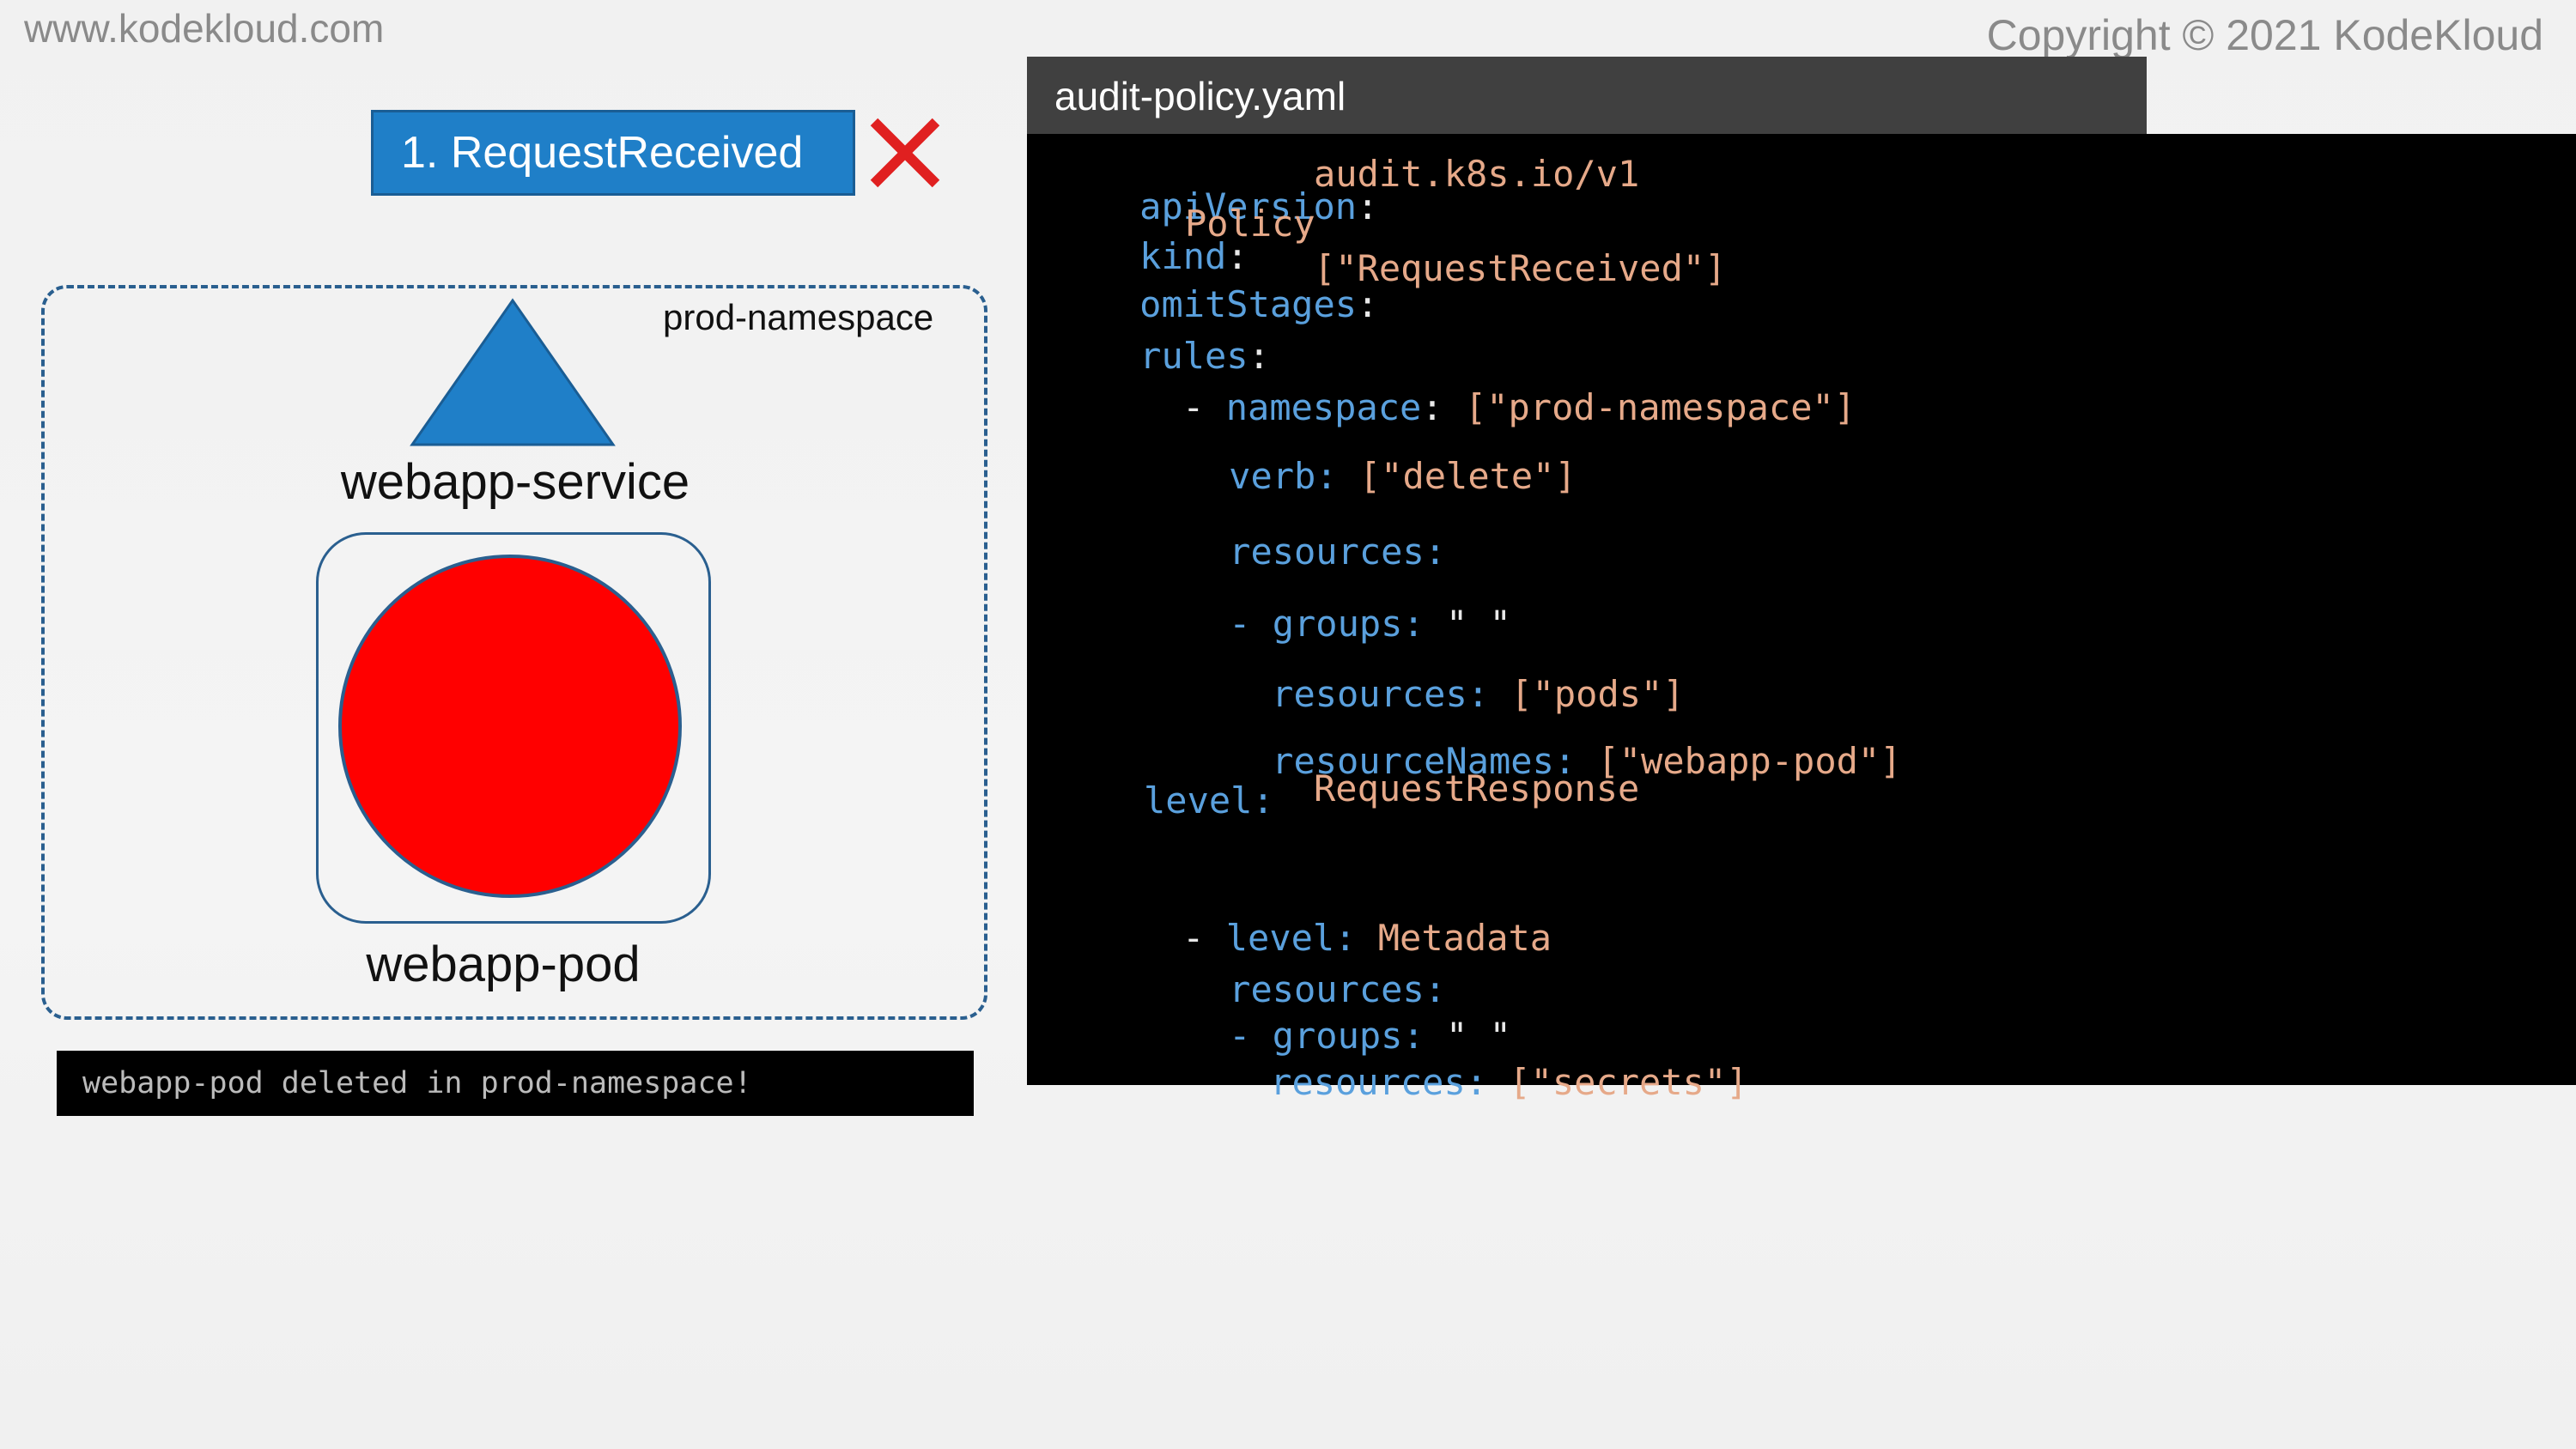 The width and height of the screenshot is (2576, 1449). What do you see at coordinates (1749, 761) in the screenshot?
I see `yaml-value: ["webapp-pod"]` at bounding box center [1749, 761].